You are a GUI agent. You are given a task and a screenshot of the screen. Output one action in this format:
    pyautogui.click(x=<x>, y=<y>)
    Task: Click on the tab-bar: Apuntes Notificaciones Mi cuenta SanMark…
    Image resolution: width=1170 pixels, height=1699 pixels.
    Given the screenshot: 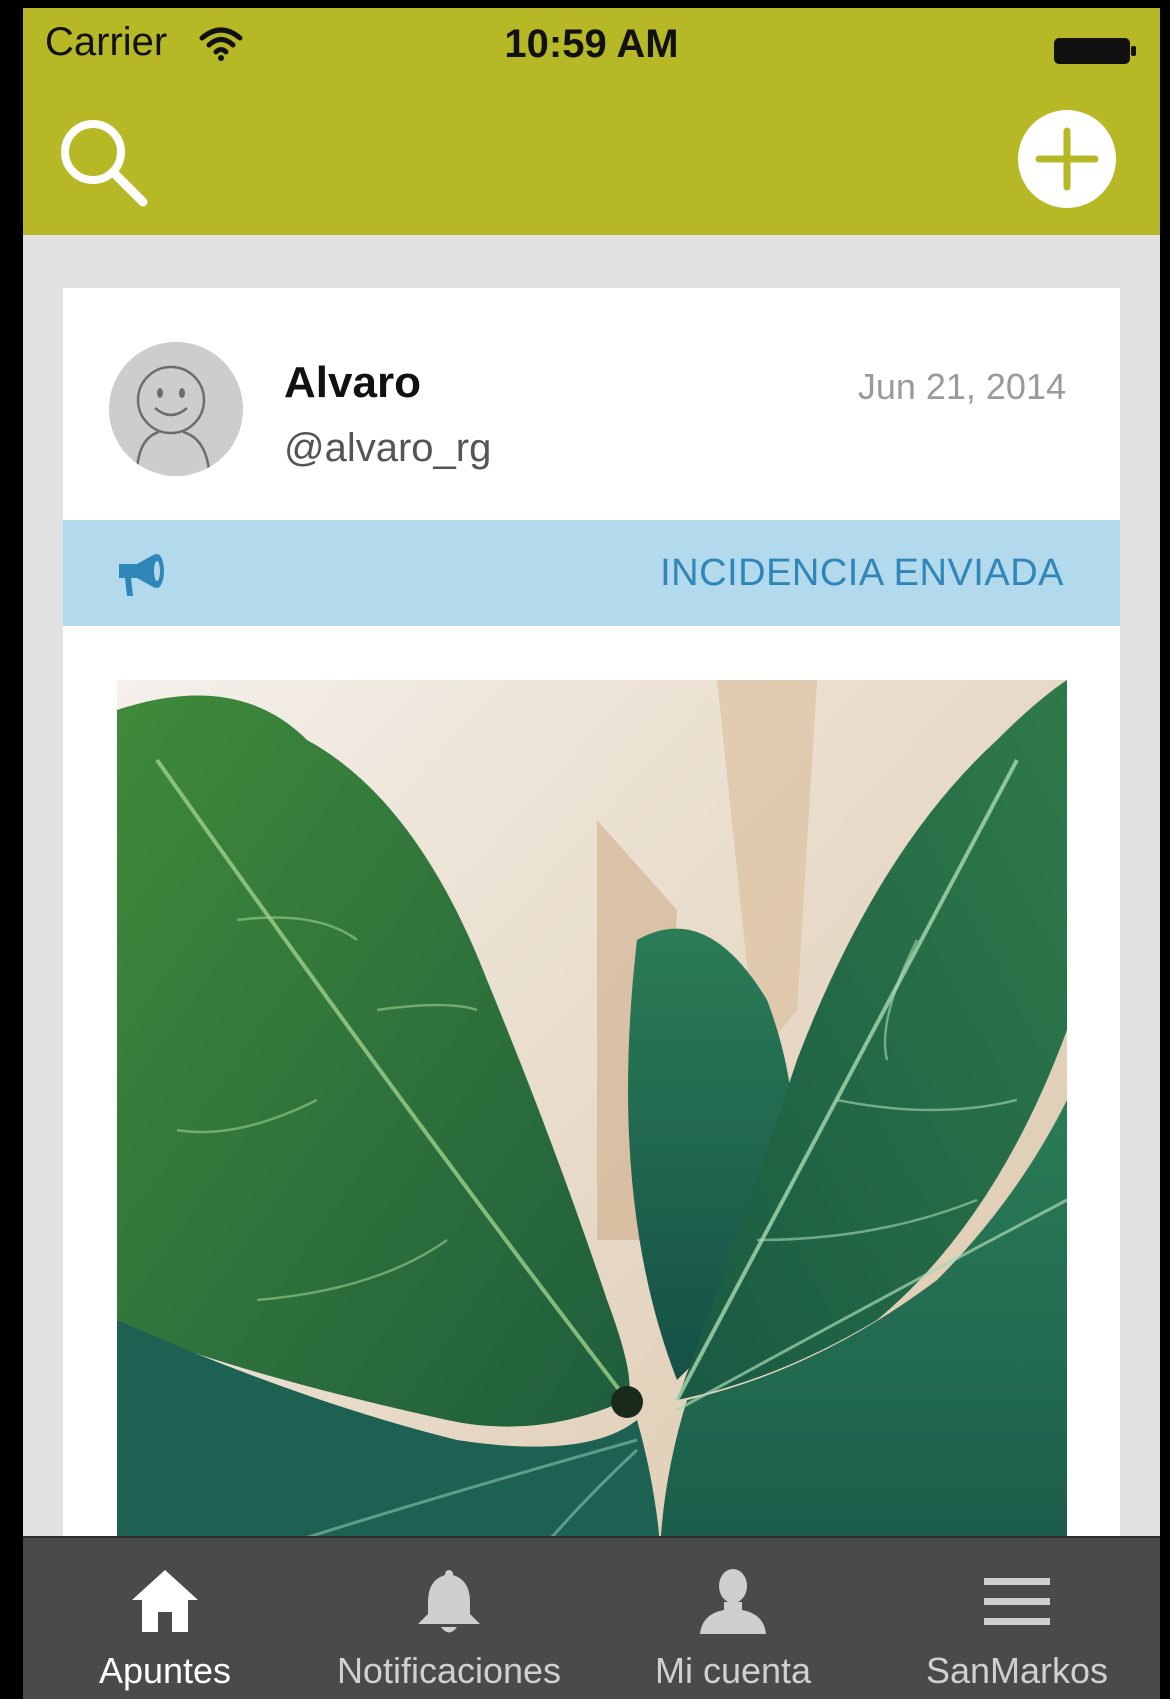 What is the action you would take?
    pyautogui.click(x=591, y=1617)
    